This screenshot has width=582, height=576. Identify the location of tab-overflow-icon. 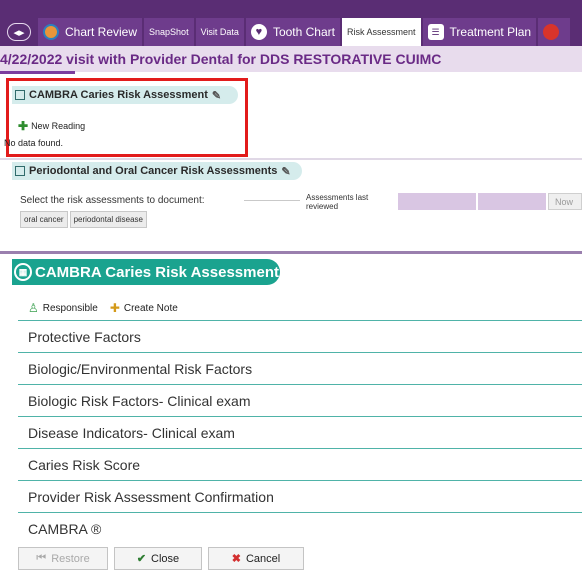
(551, 32).